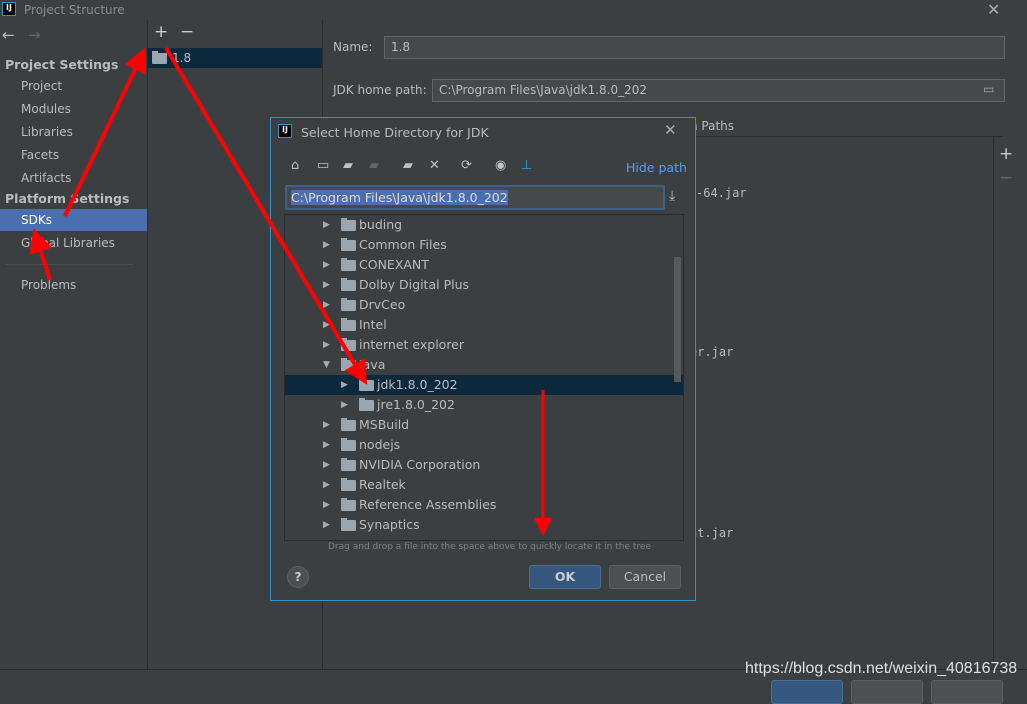 The height and width of the screenshot is (704, 1027). Describe the element at coordinates (373, 324) in the screenshot. I see `tree-node-label: Intel` at that location.